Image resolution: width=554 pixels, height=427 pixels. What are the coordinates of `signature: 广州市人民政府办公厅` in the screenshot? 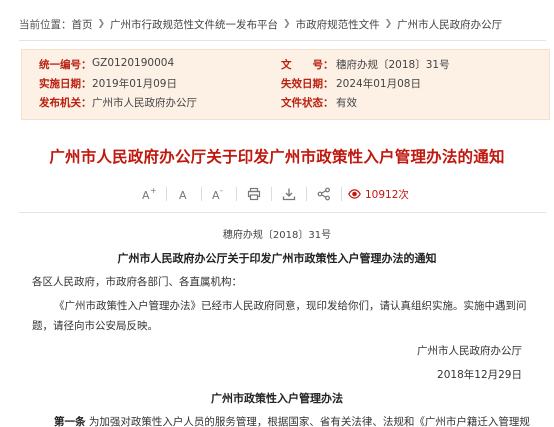 It's located at (469, 351).